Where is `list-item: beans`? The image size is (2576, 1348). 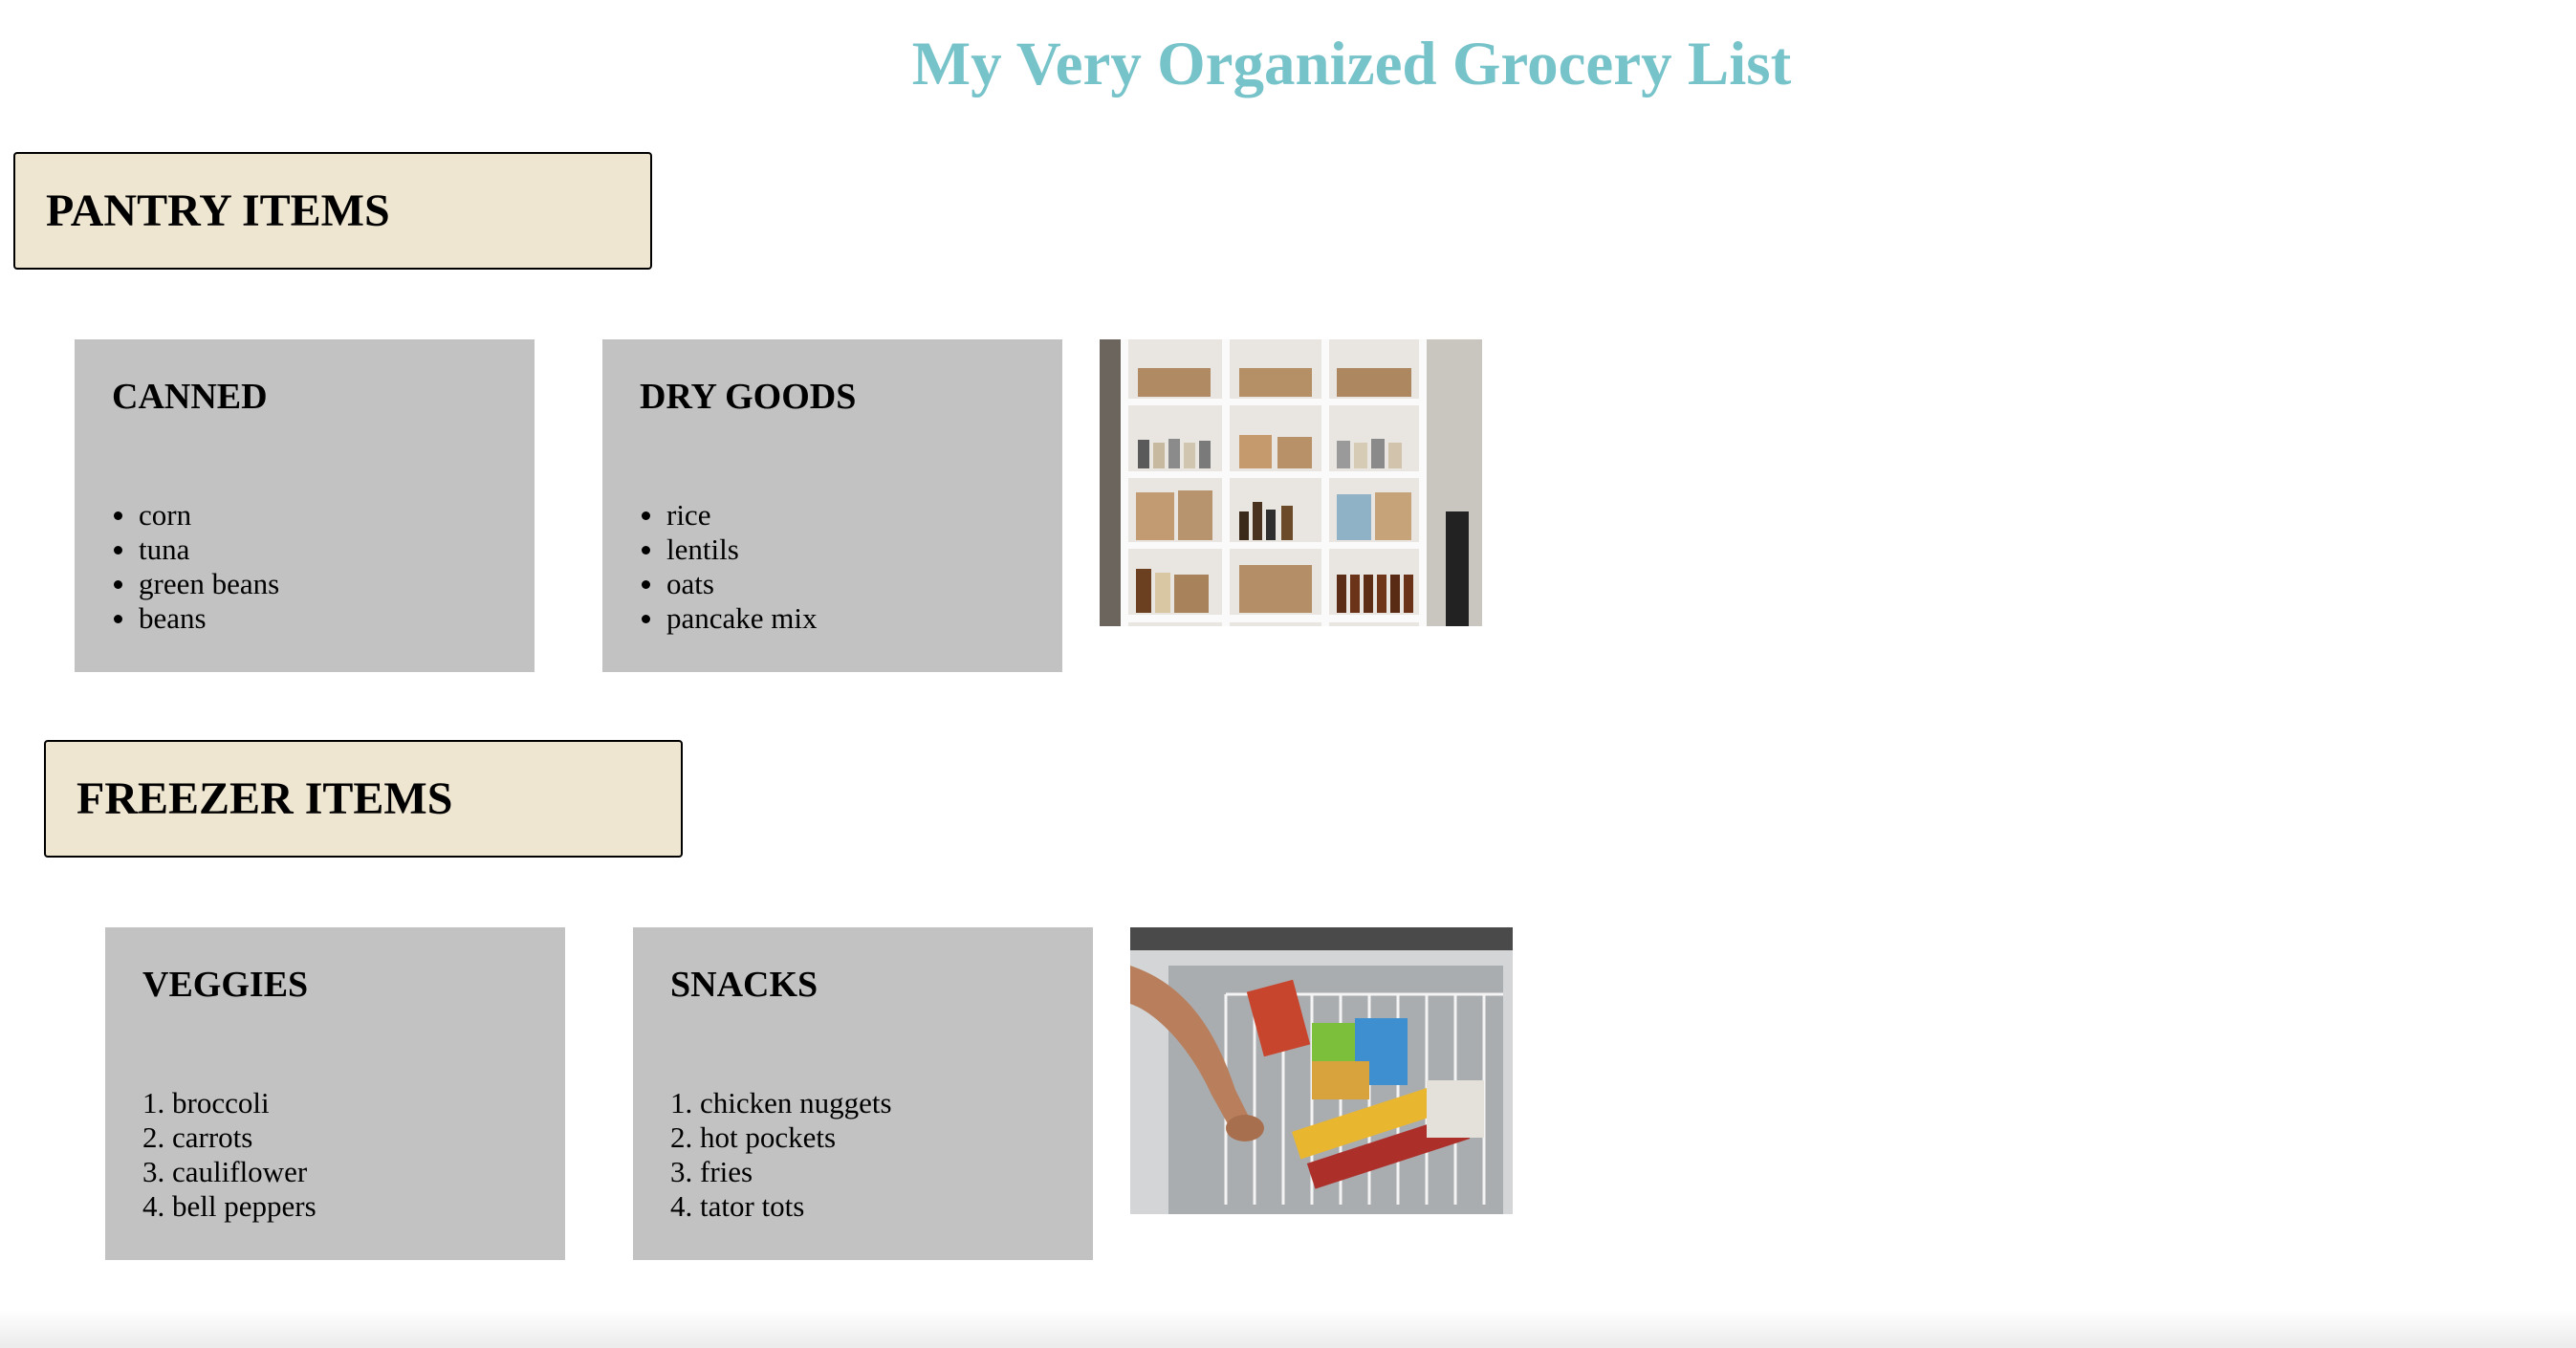
list-item: beans is located at coordinates (323, 618).